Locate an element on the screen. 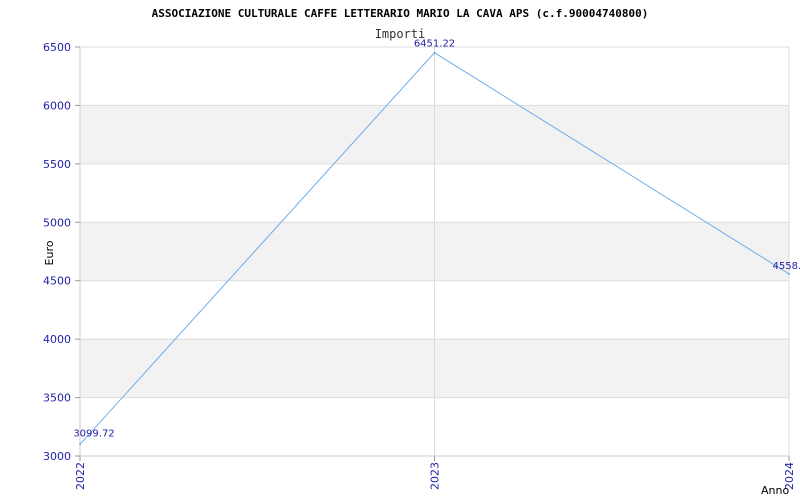  y-axis-label: Euro is located at coordinates (49, 252).